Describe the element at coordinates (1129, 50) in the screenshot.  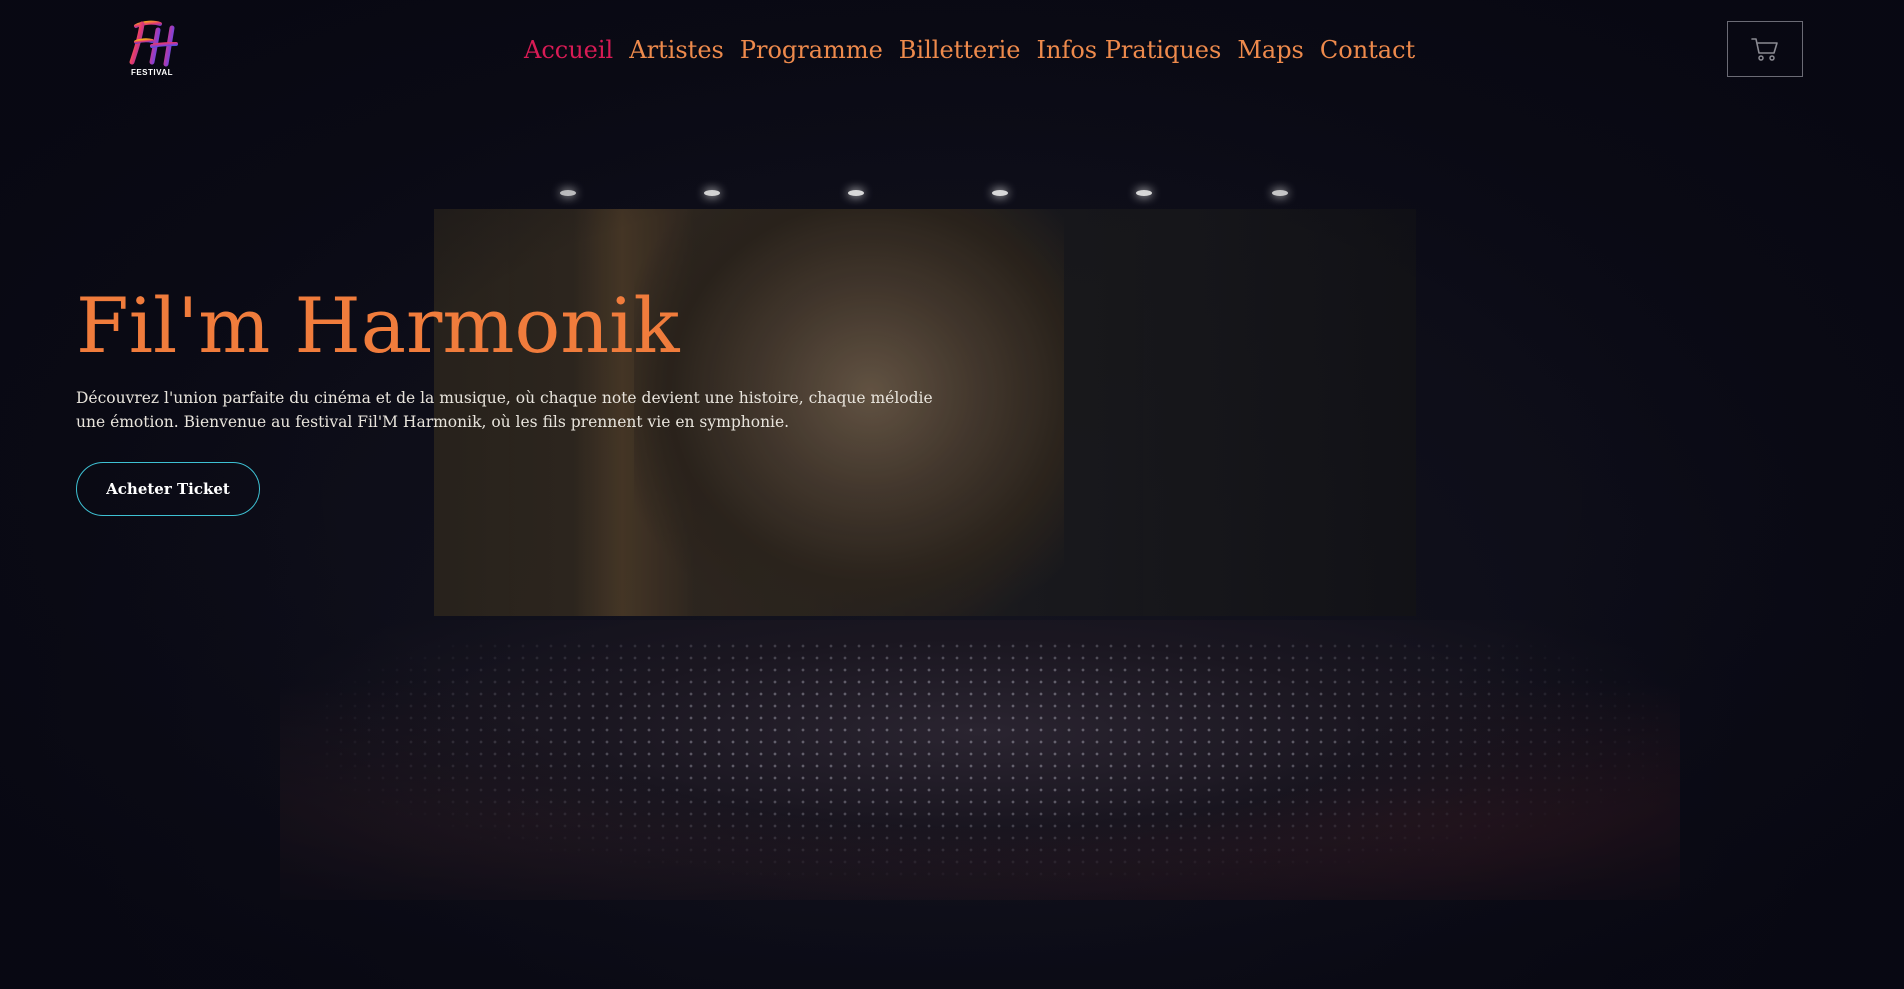
I see `nav-item-infos-pratiques: Infos Pratiques` at that location.